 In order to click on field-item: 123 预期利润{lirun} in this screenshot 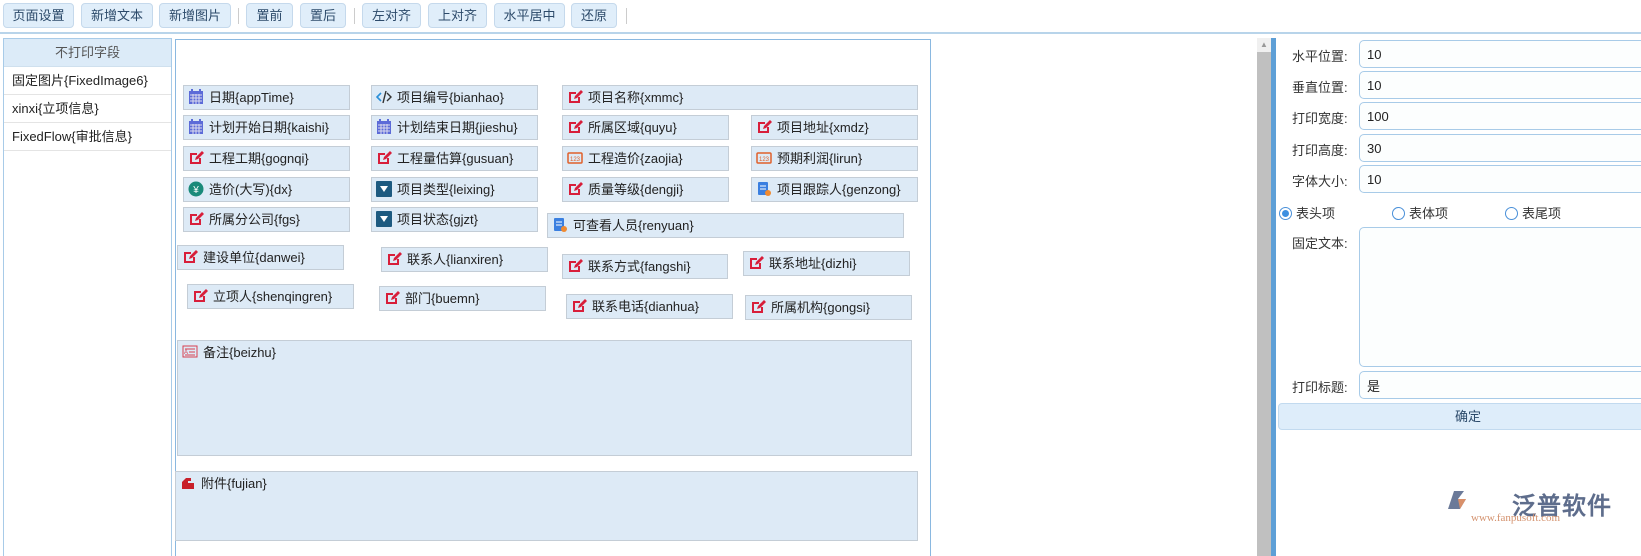, I will do `click(834, 158)`.